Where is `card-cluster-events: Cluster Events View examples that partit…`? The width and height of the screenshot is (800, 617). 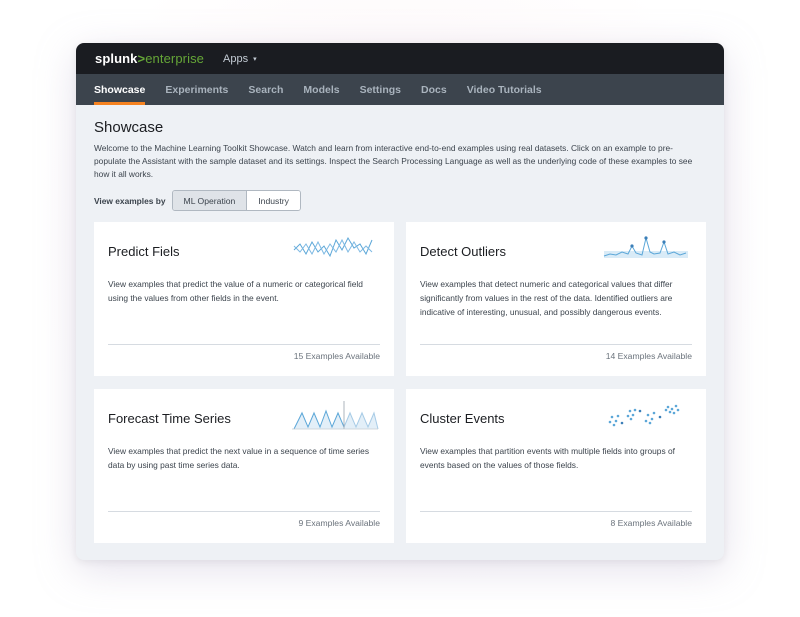
card-cluster-events: Cluster Events View examples that partit… is located at coordinates (556, 466).